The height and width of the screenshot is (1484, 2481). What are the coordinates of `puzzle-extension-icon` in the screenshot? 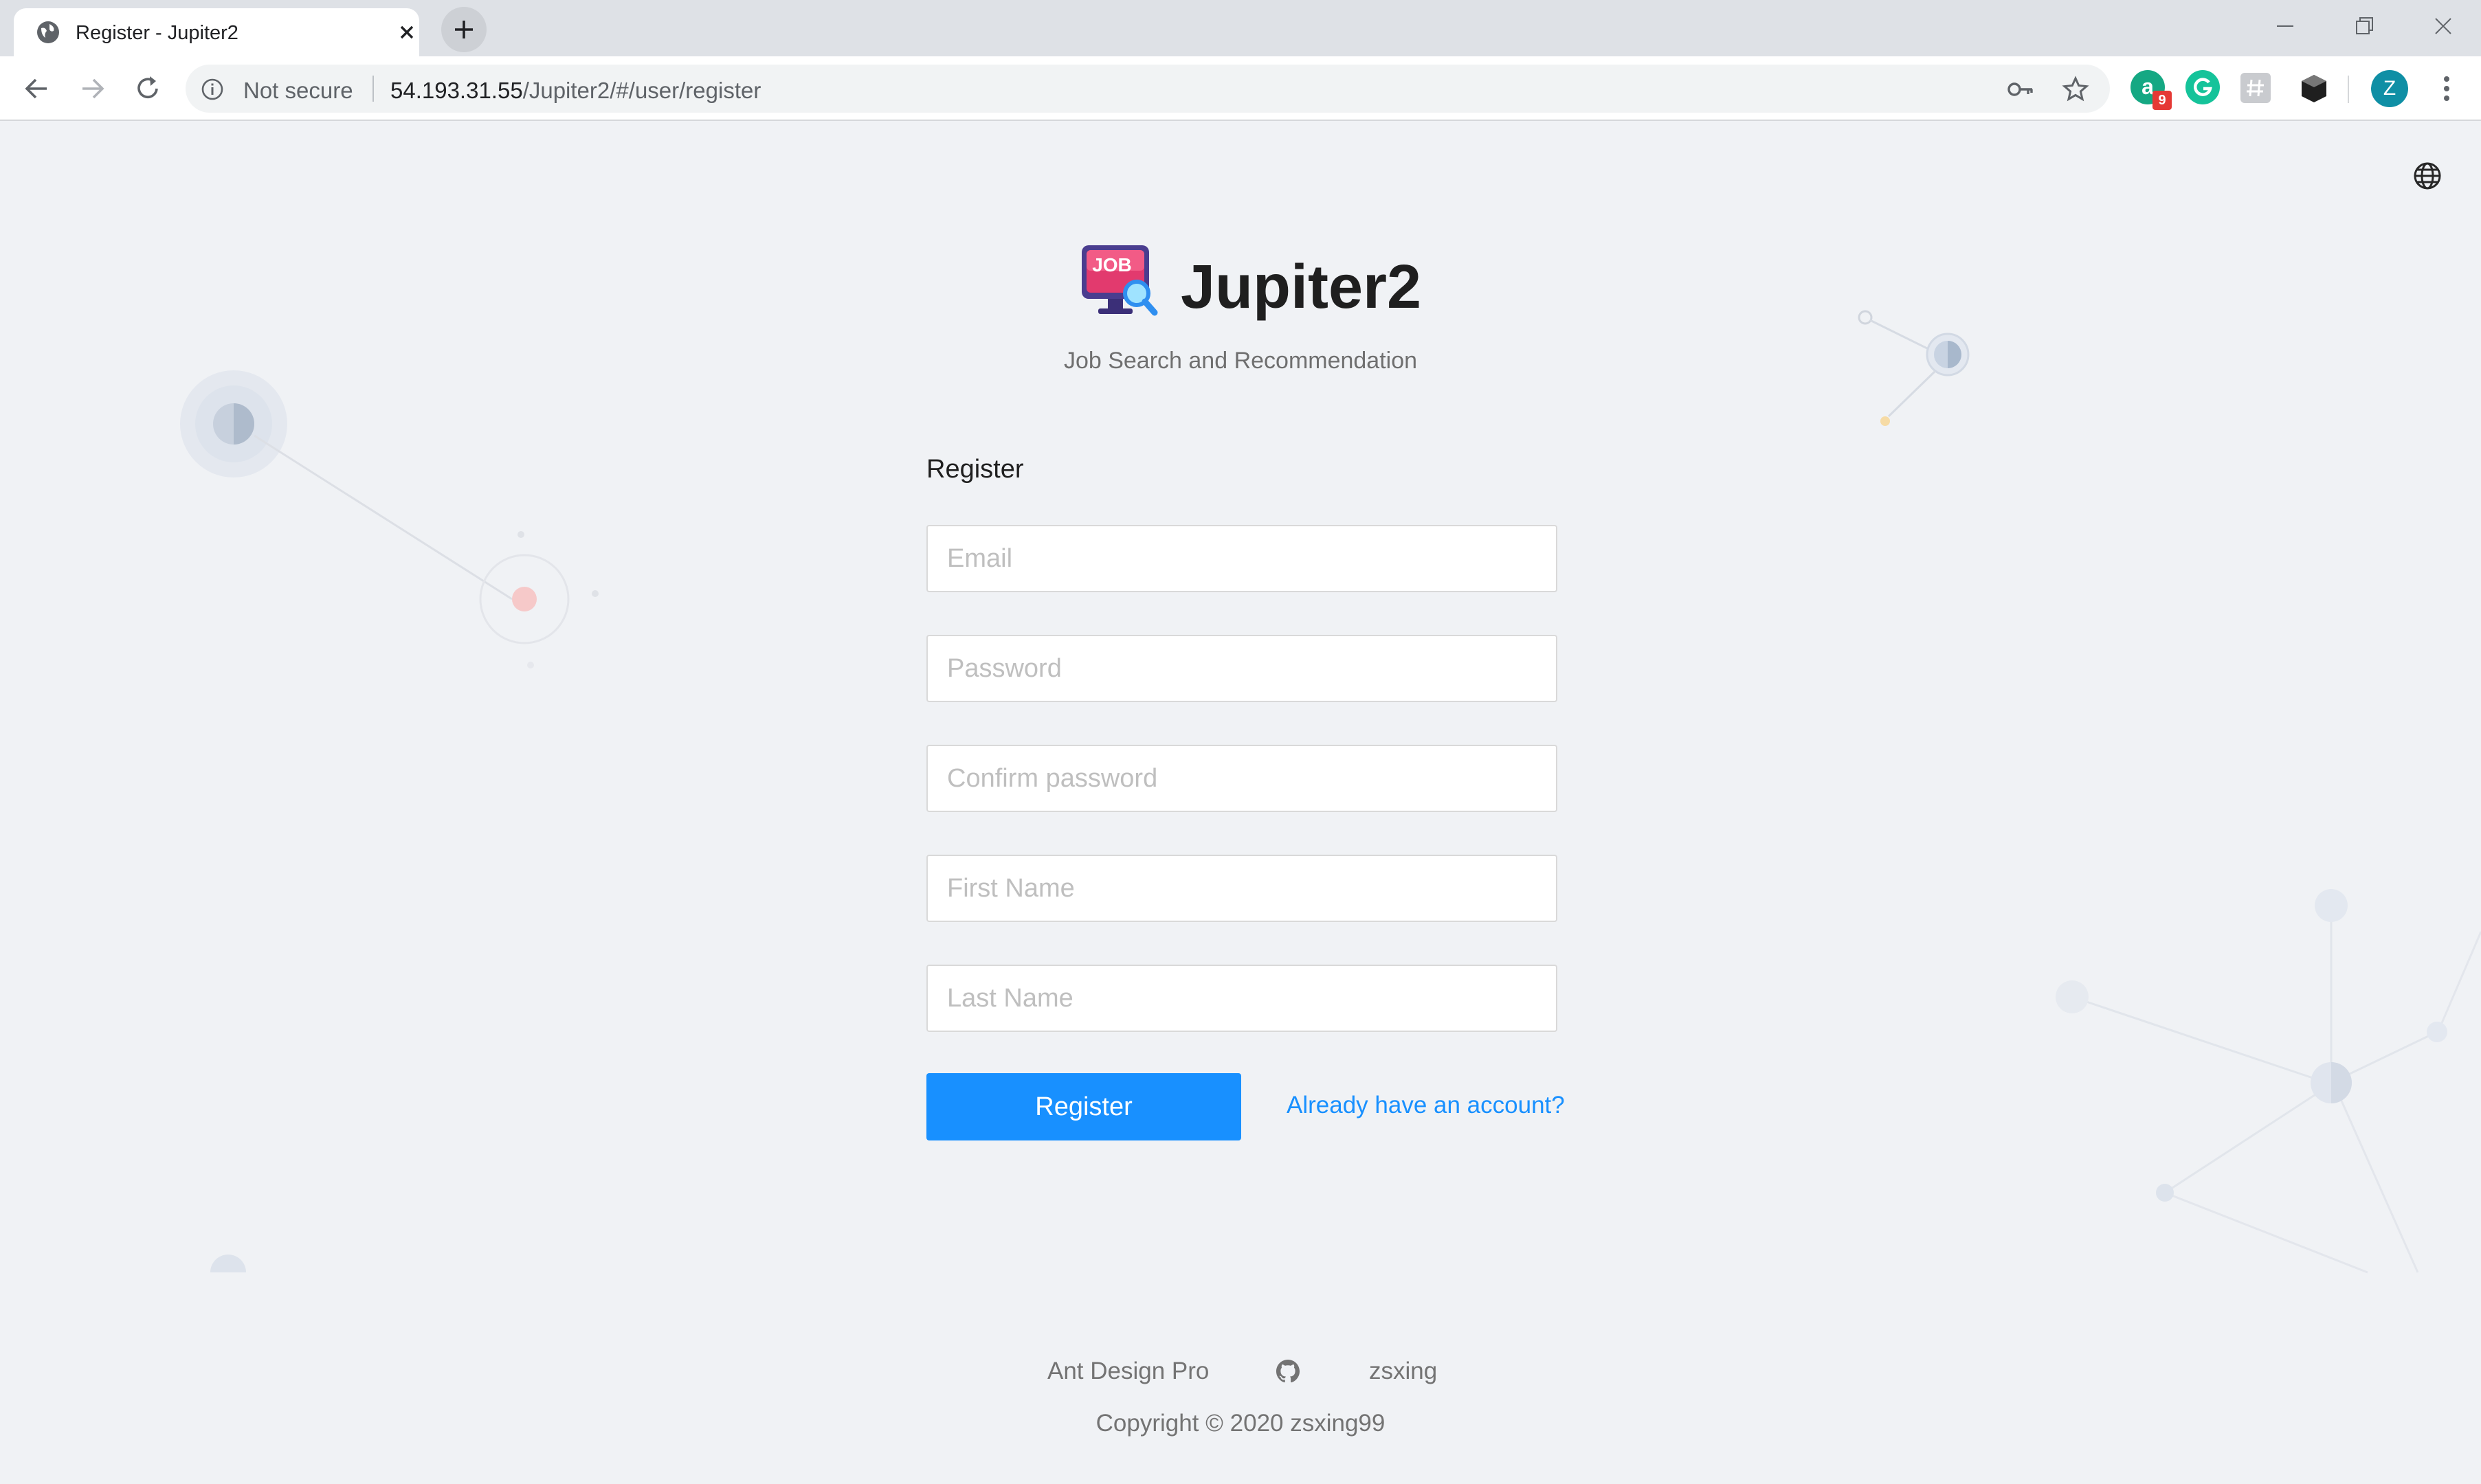 It's located at (2255, 88).